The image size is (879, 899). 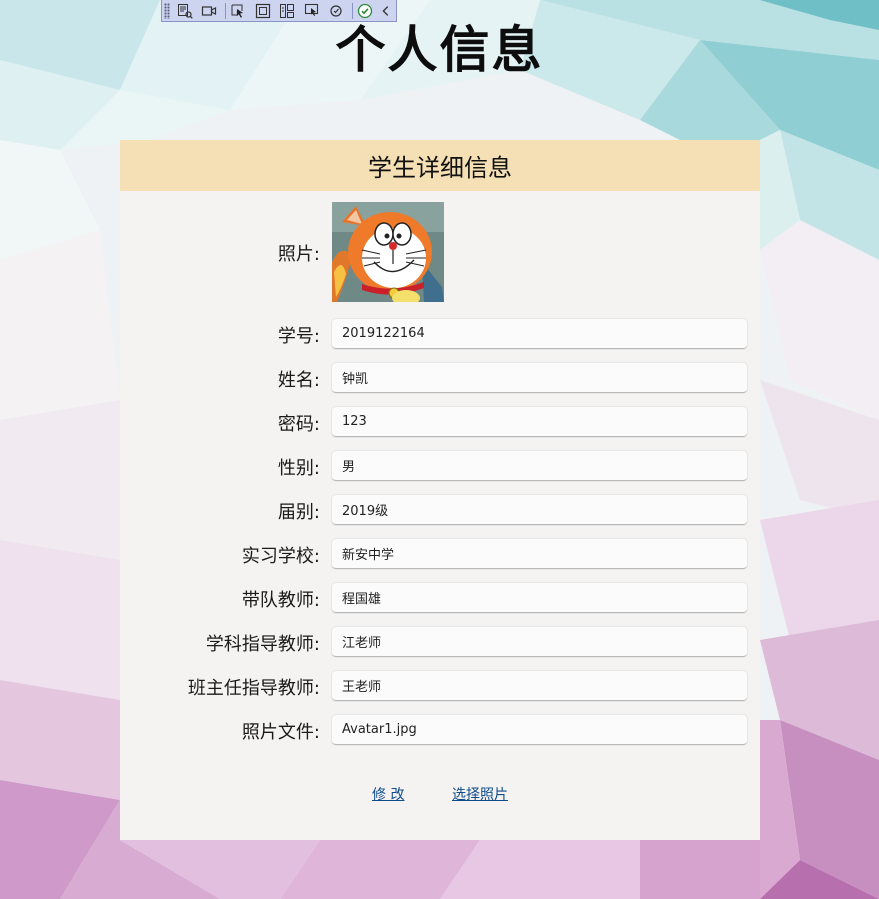 What do you see at coordinates (184, 11) in the screenshot?
I see `select-element-icon` at bounding box center [184, 11].